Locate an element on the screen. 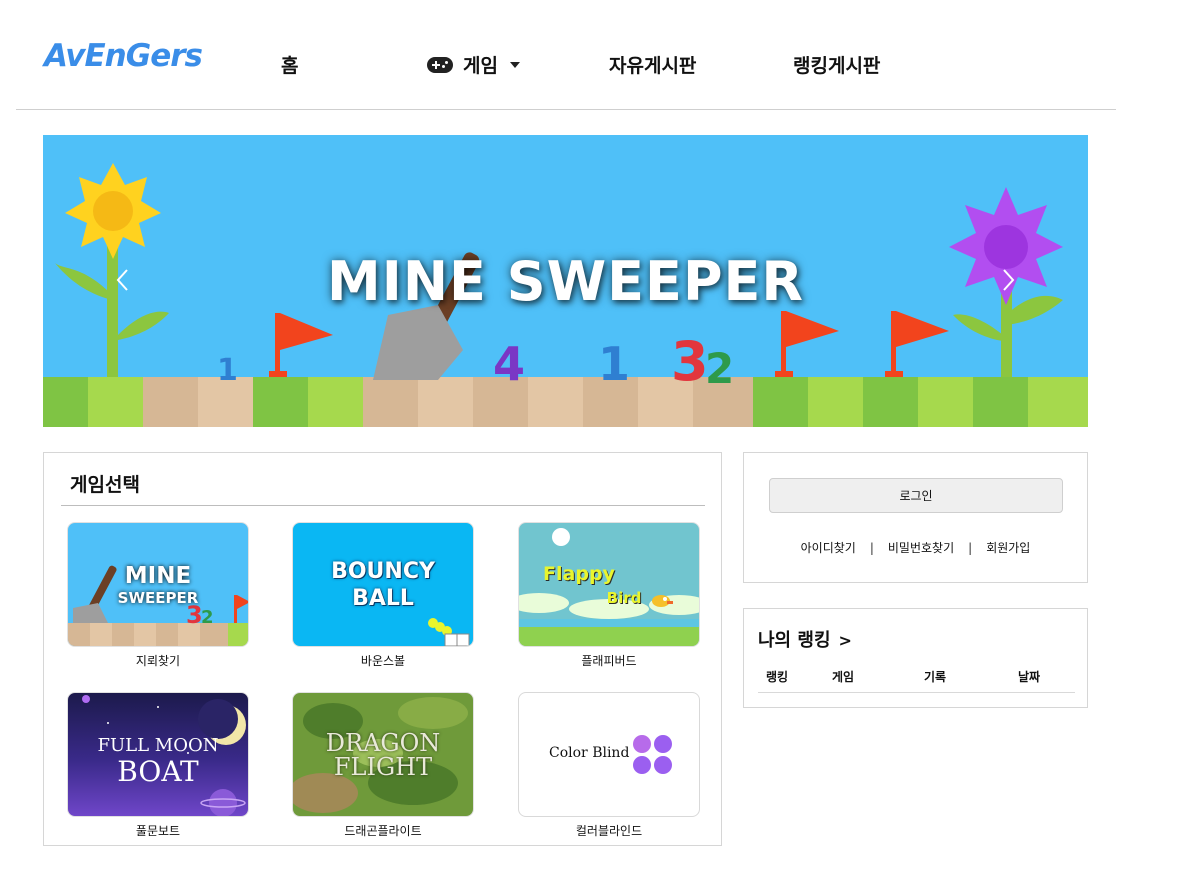 Image resolution: width=1193 pixels, height=871 pixels. svg-text: 3 is located at coordinates (690, 361).